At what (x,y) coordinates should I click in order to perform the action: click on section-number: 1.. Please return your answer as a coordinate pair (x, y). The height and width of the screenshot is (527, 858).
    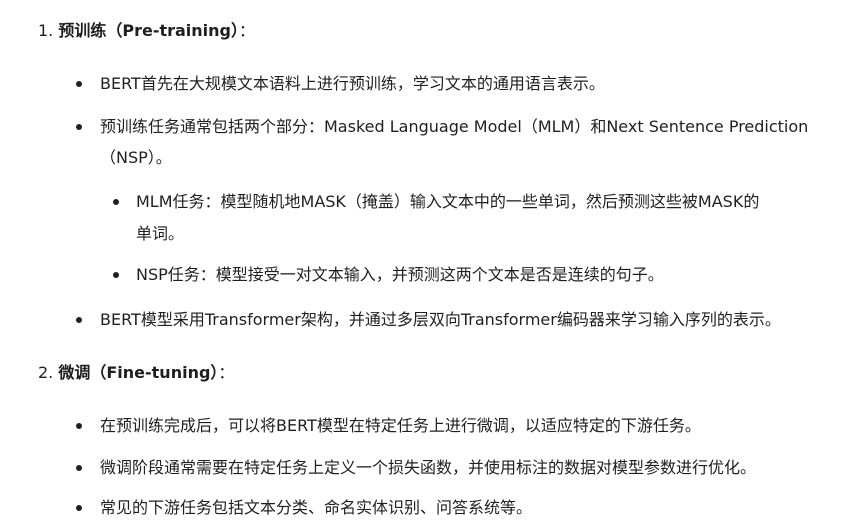
    Looking at the image, I should click on (46, 30).